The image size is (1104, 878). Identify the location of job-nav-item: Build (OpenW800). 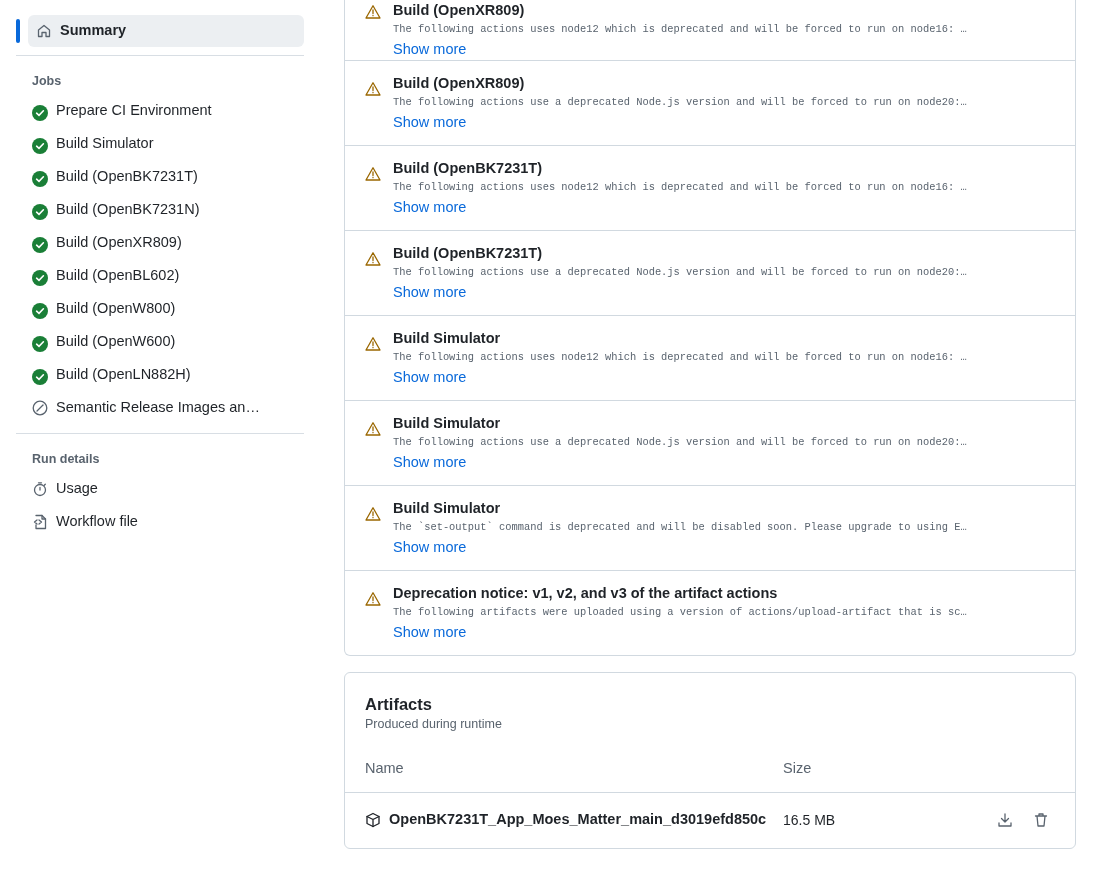
(160, 309).